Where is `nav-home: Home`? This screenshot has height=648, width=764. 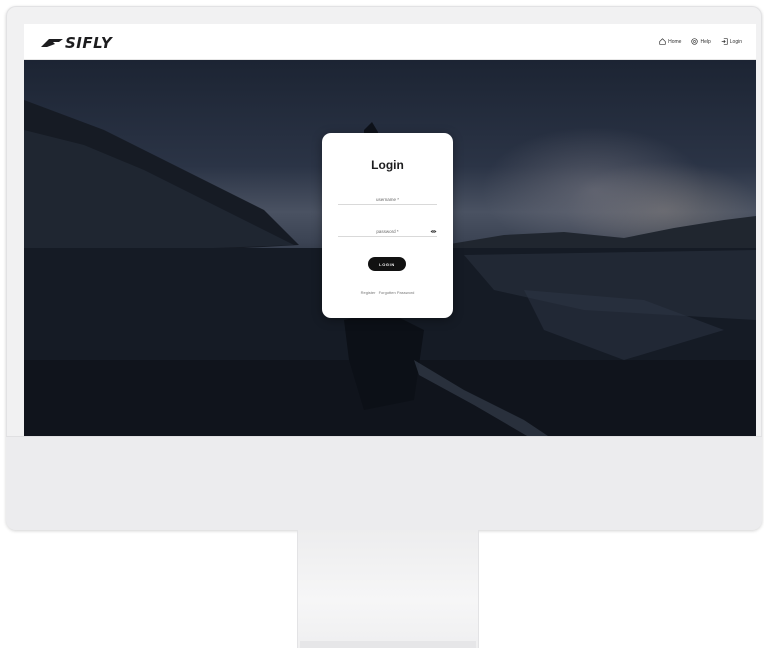 nav-home: Home is located at coordinates (670, 41).